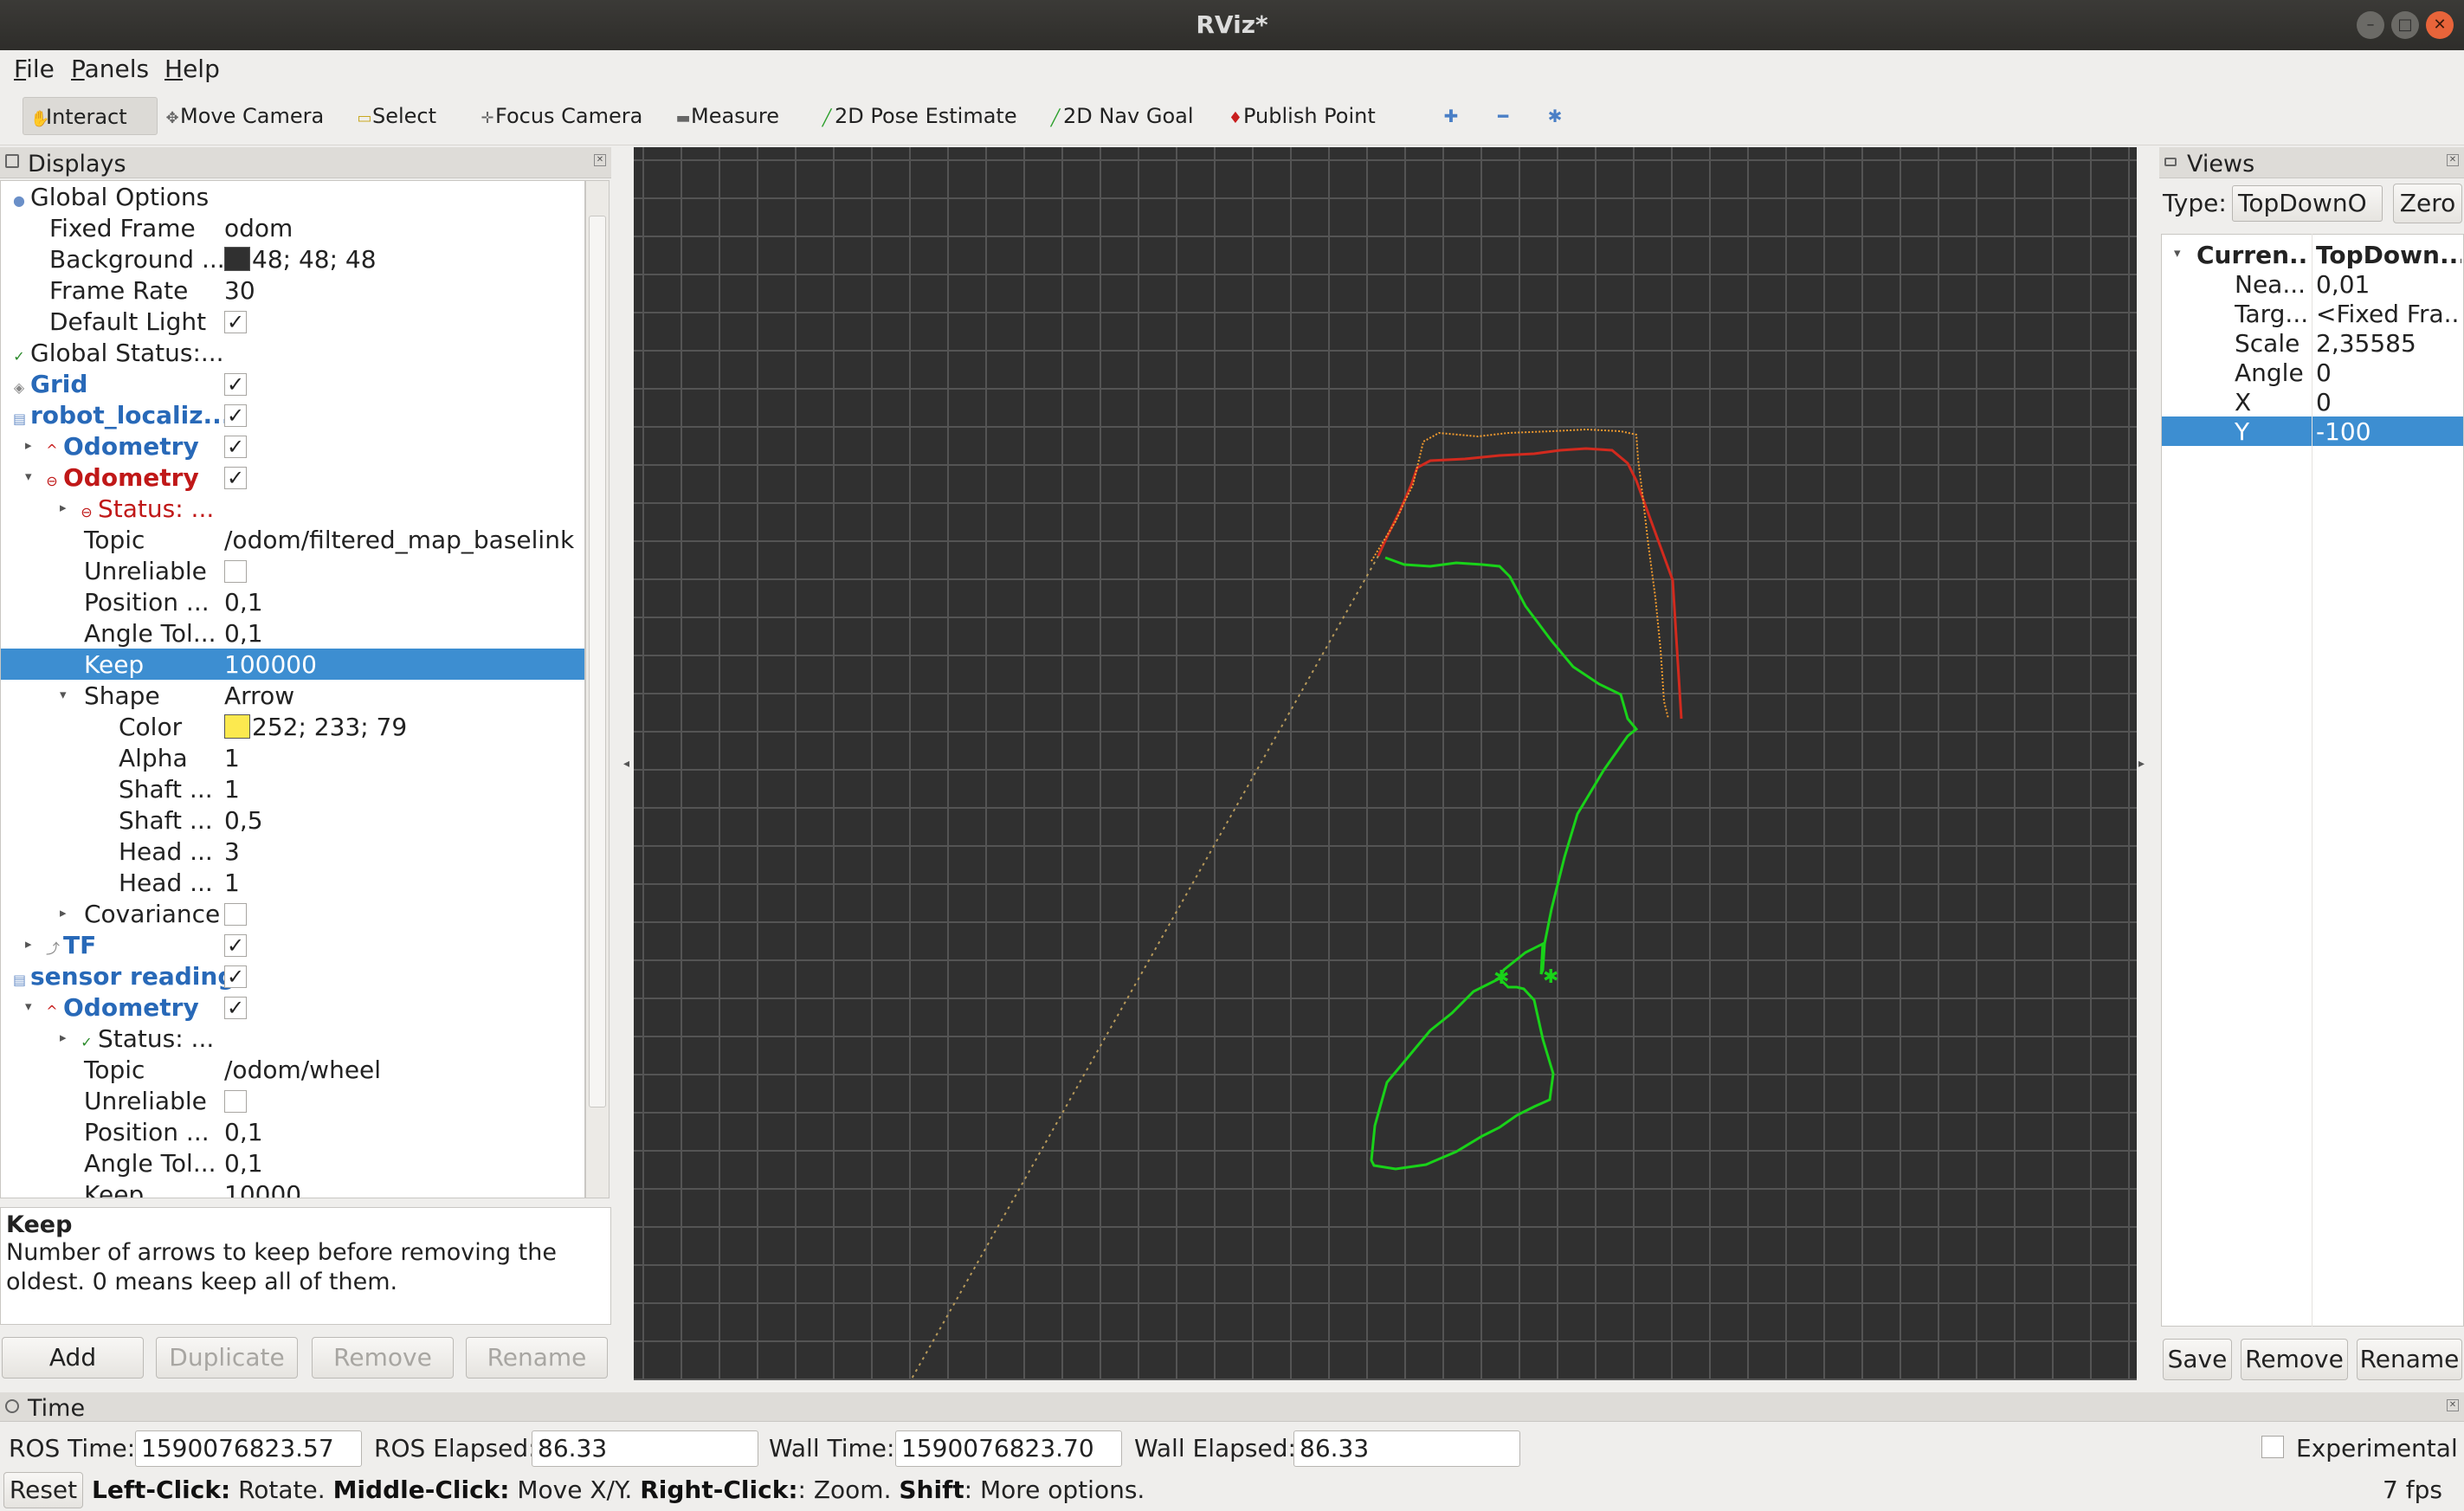  Describe the element at coordinates (1503, 116) in the screenshot. I see `remove-tool-icon: ━` at that location.